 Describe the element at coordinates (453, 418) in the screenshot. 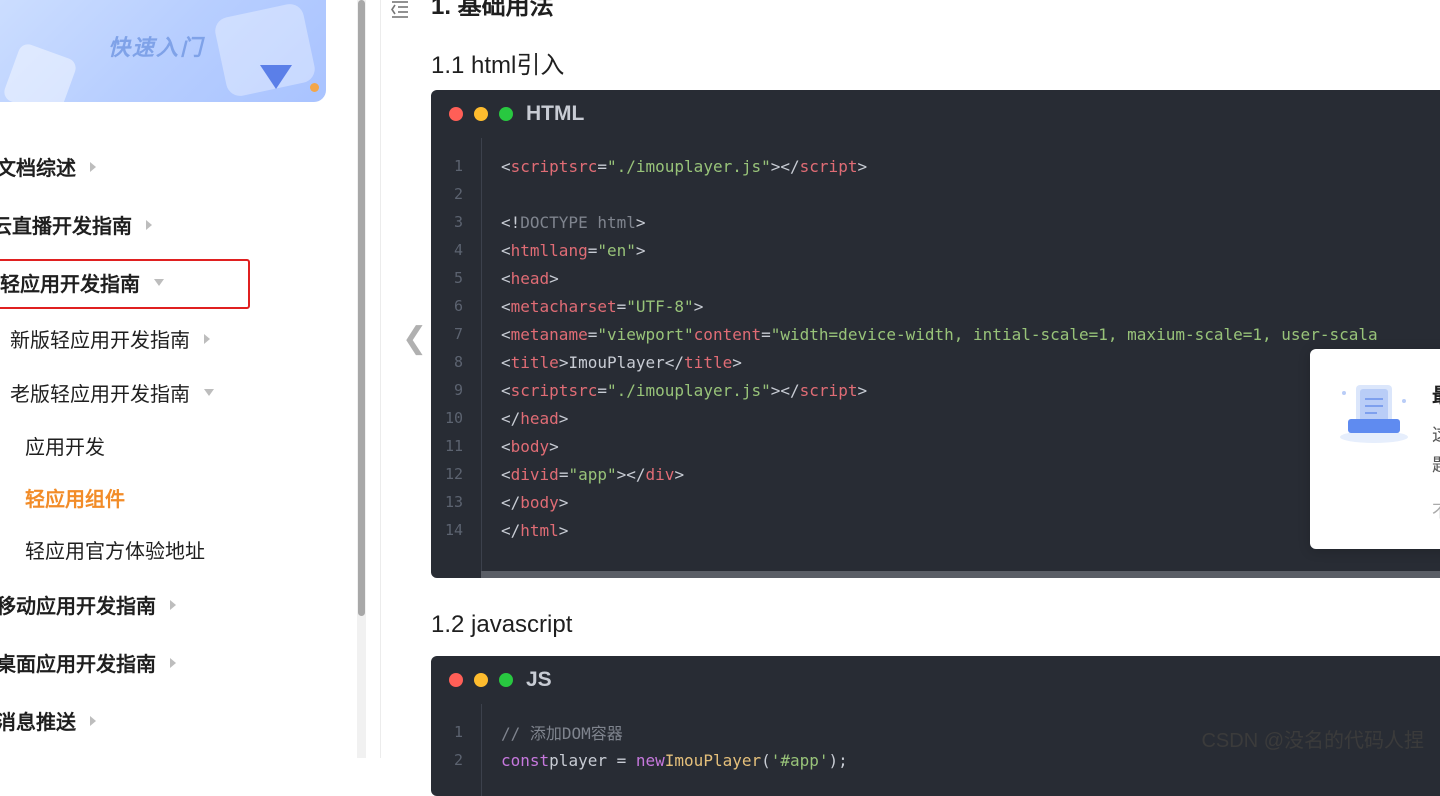

I see `line-number: 10` at that location.